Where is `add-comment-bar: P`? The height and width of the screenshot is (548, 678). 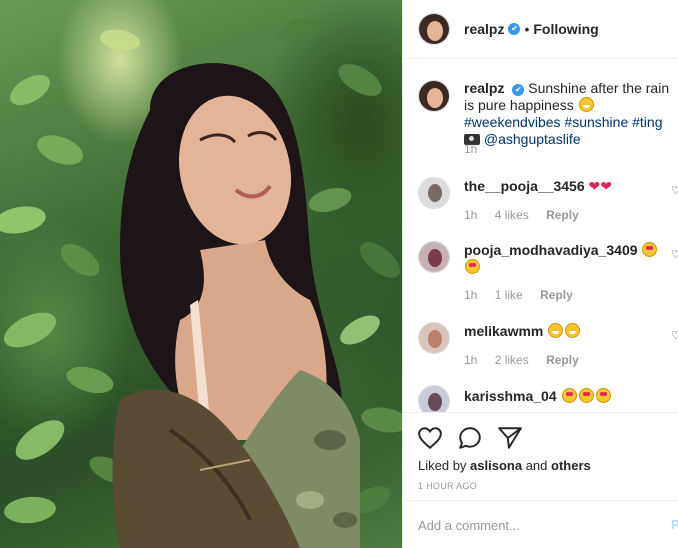
add-comment-bar: P is located at coordinates (540, 524).